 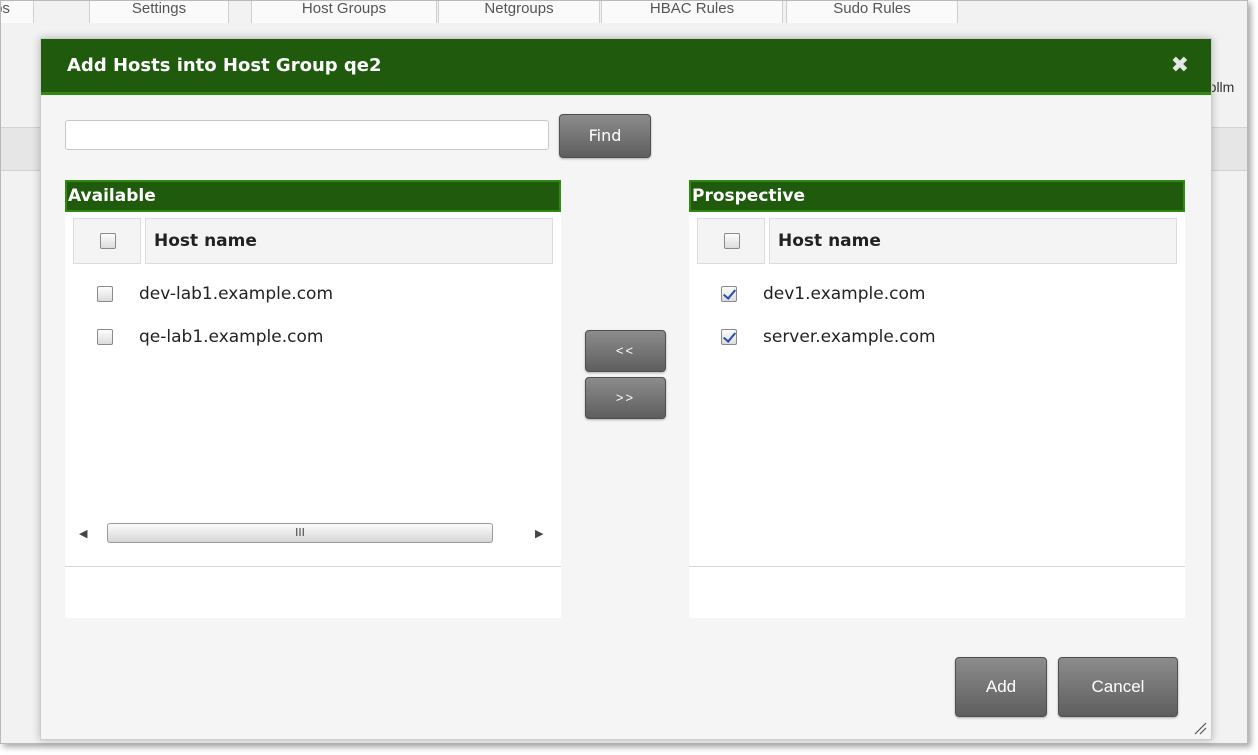 I want to click on host-name: qe-lab1.example.com, so click(x=231, y=337).